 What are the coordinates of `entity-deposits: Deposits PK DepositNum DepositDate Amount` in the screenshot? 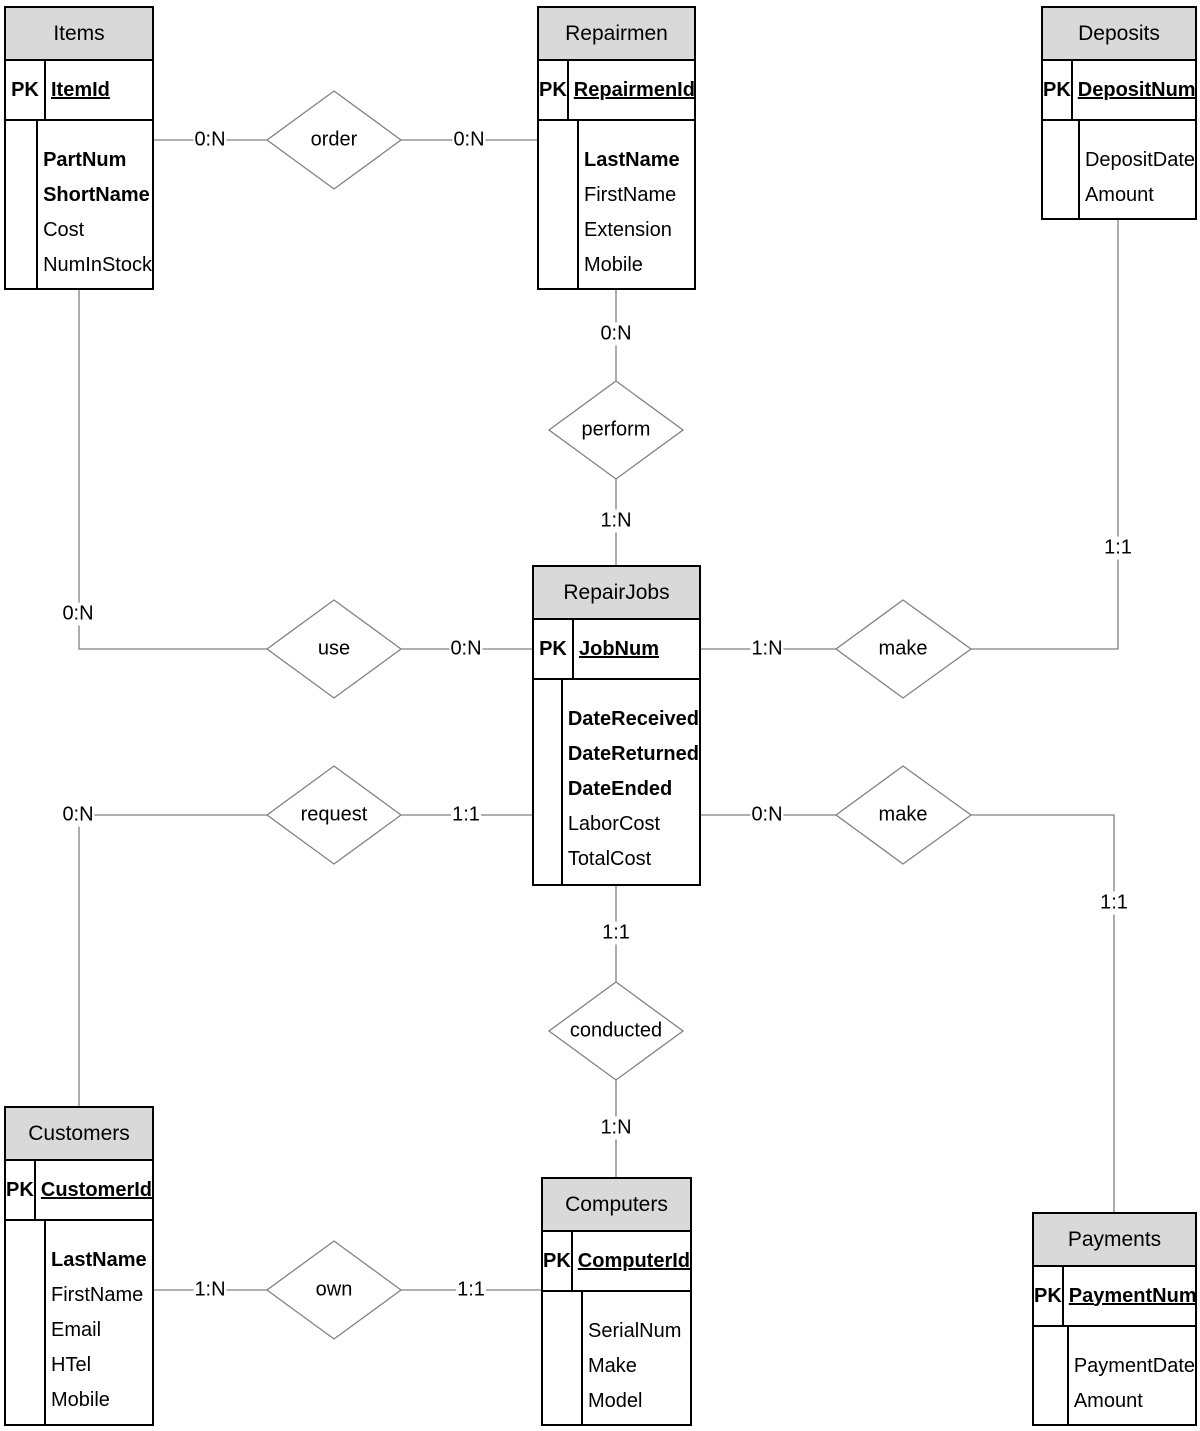 It's located at (1119, 113).